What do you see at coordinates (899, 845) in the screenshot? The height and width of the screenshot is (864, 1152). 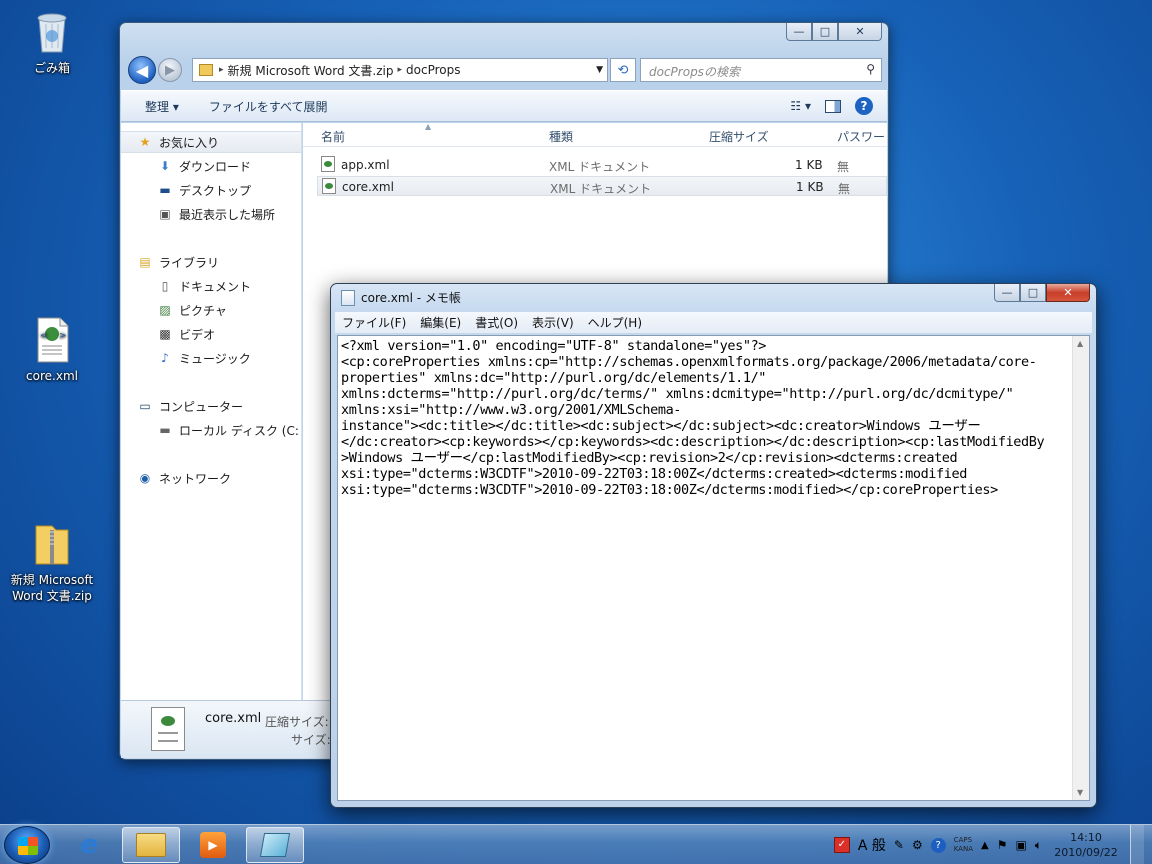 I see `ime-pad-icon: ✎` at bounding box center [899, 845].